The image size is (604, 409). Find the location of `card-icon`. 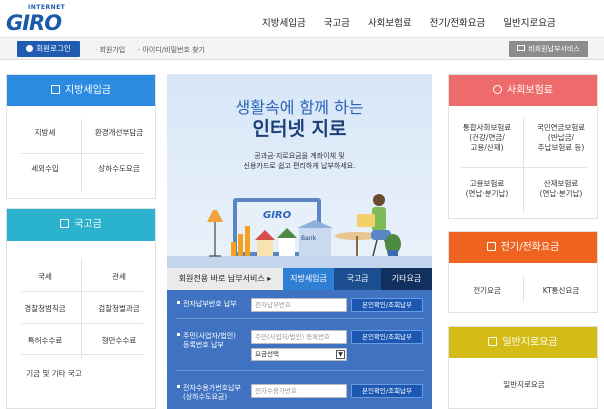

card-icon is located at coordinates (521, 48).